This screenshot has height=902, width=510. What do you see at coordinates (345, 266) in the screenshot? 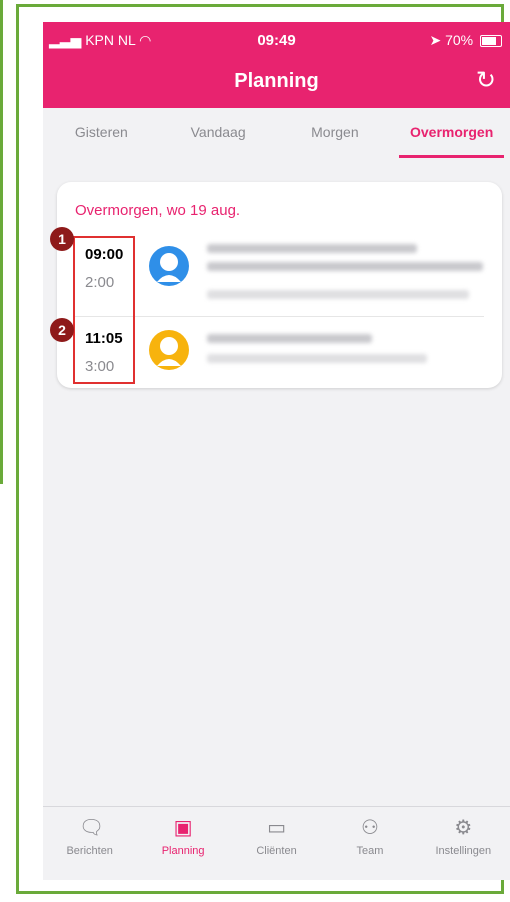
I see `blurred-address` at bounding box center [345, 266].